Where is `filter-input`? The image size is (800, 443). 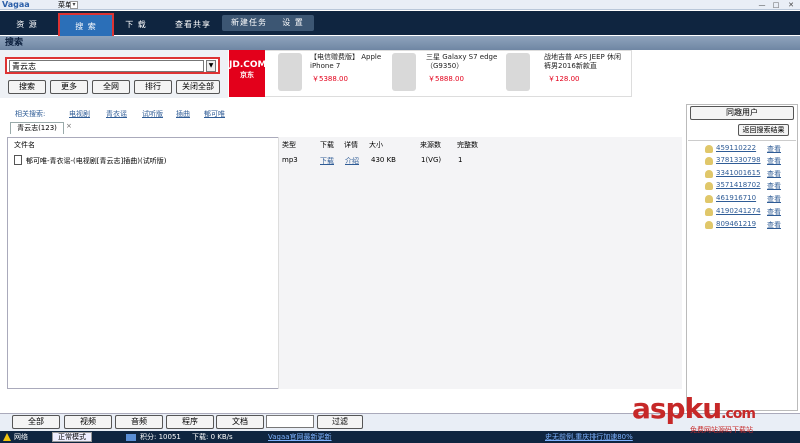
filter-input is located at coordinates (290, 421).